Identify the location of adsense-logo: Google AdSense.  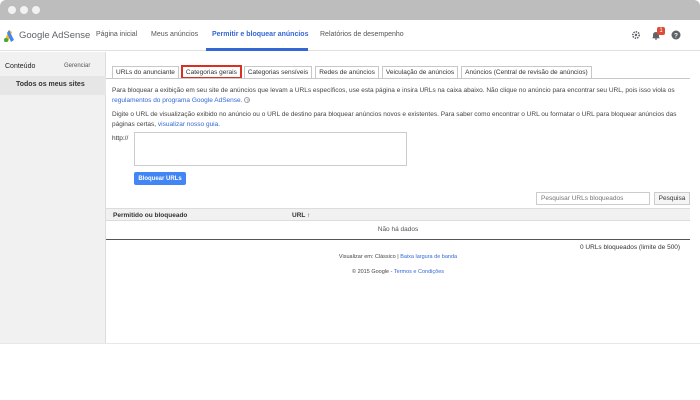
(47, 35).